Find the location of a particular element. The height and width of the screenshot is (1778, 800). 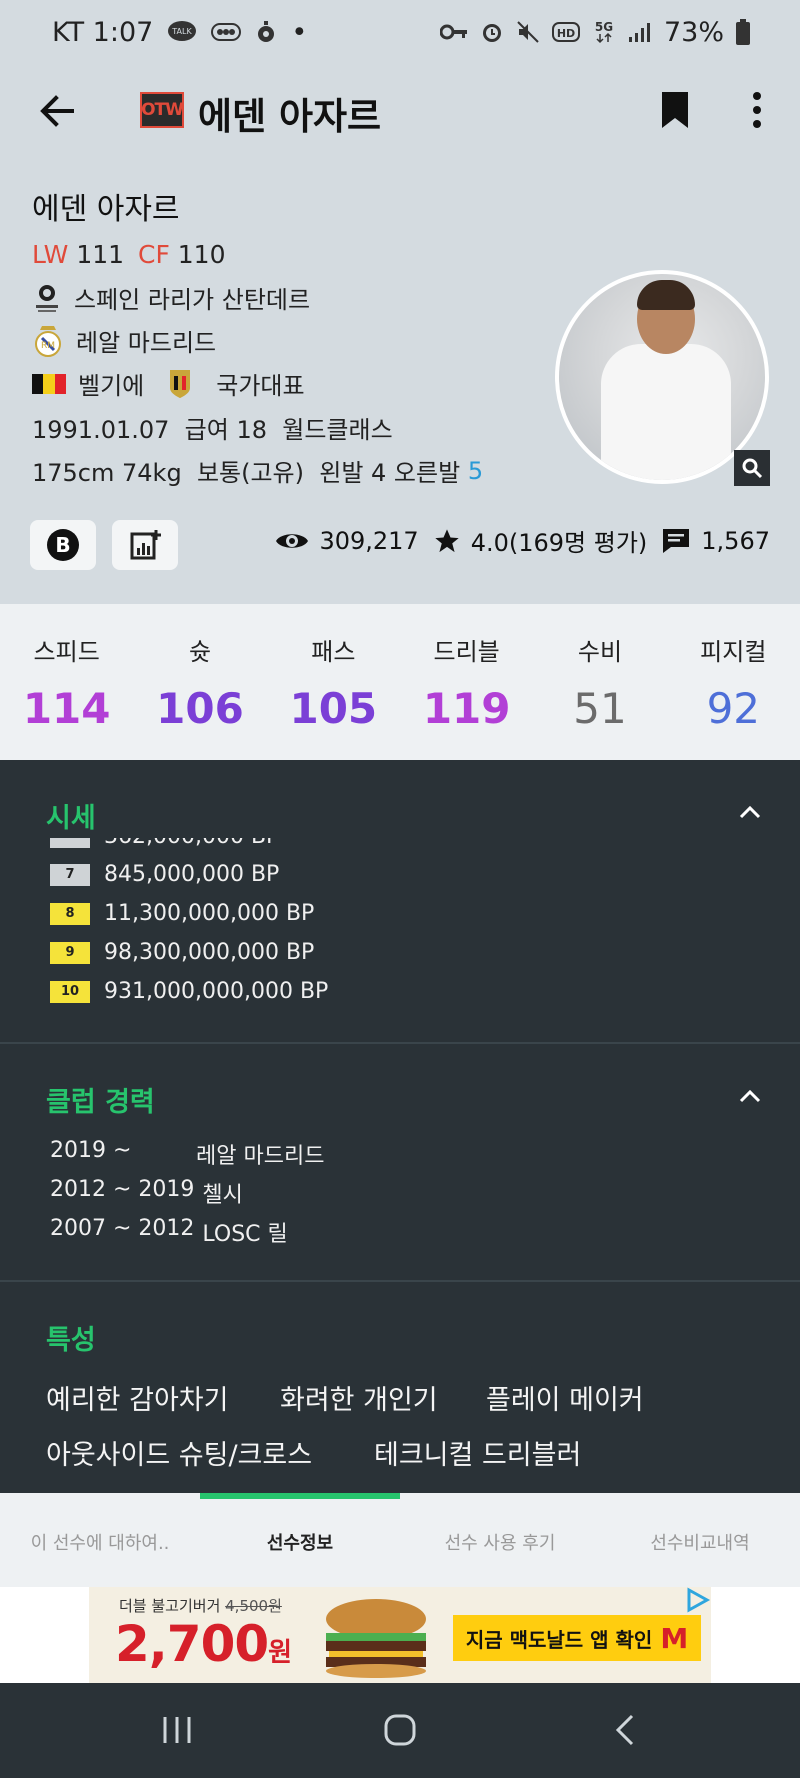

burger-image is located at coordinates (376, 1638).